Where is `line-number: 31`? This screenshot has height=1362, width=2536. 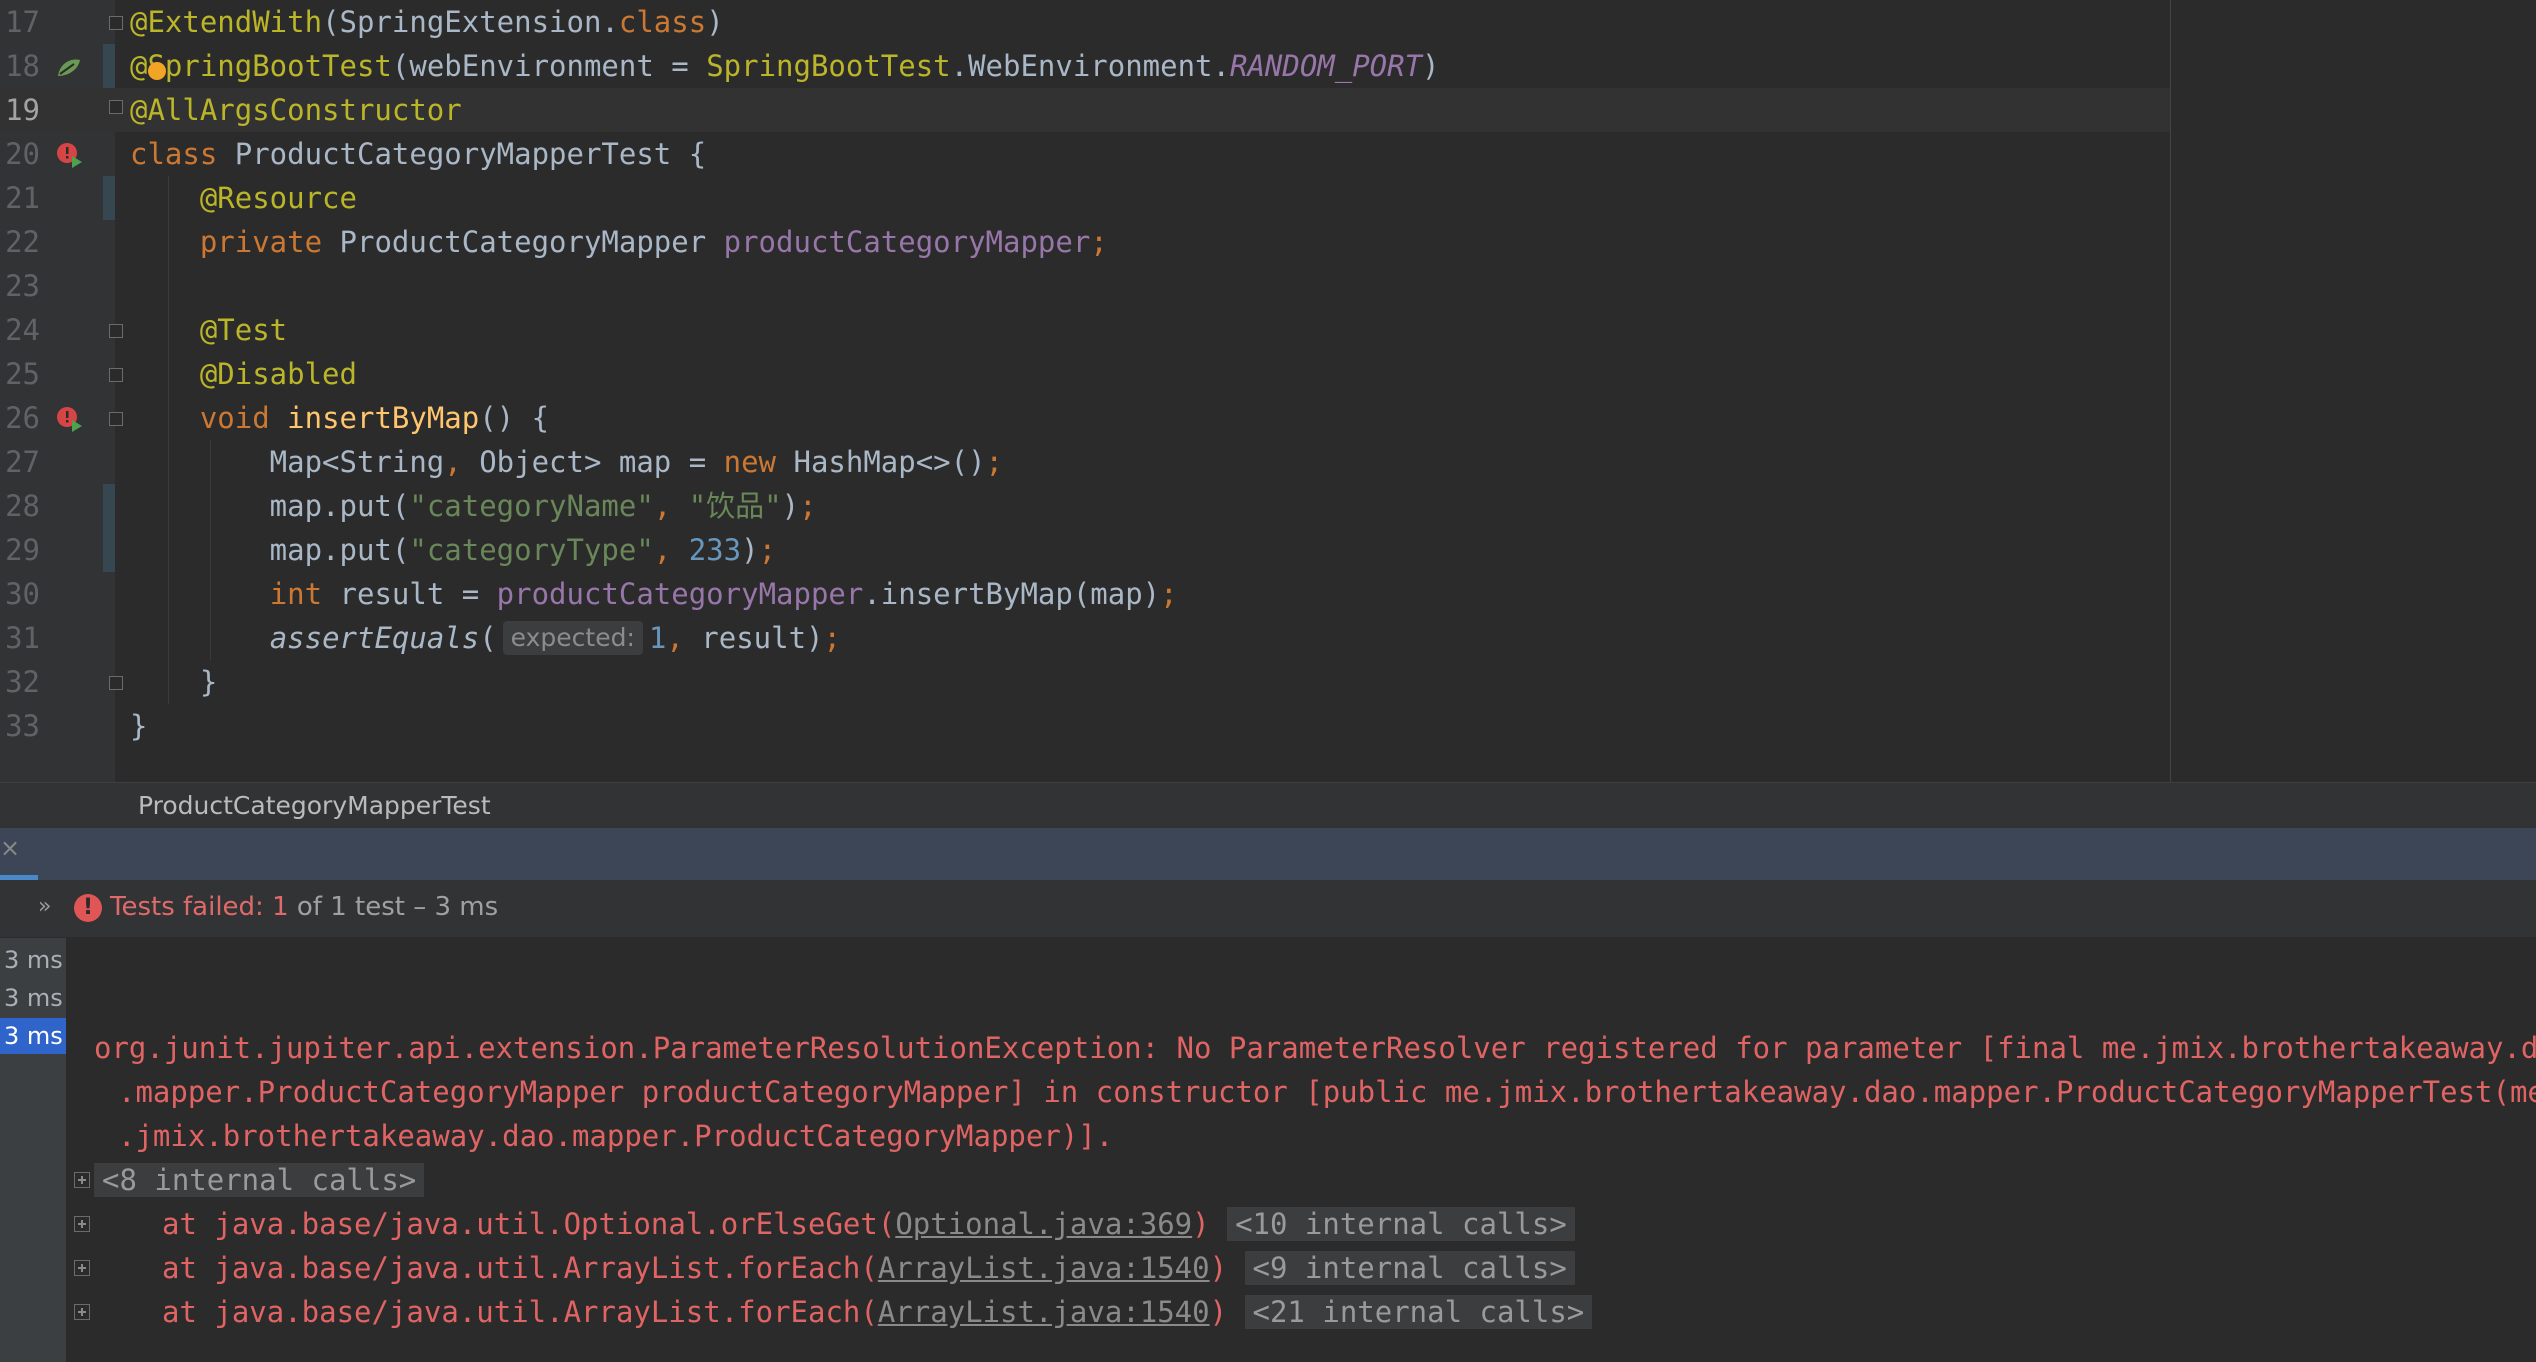
line-number: 31 is located at coordinates (20, 638).